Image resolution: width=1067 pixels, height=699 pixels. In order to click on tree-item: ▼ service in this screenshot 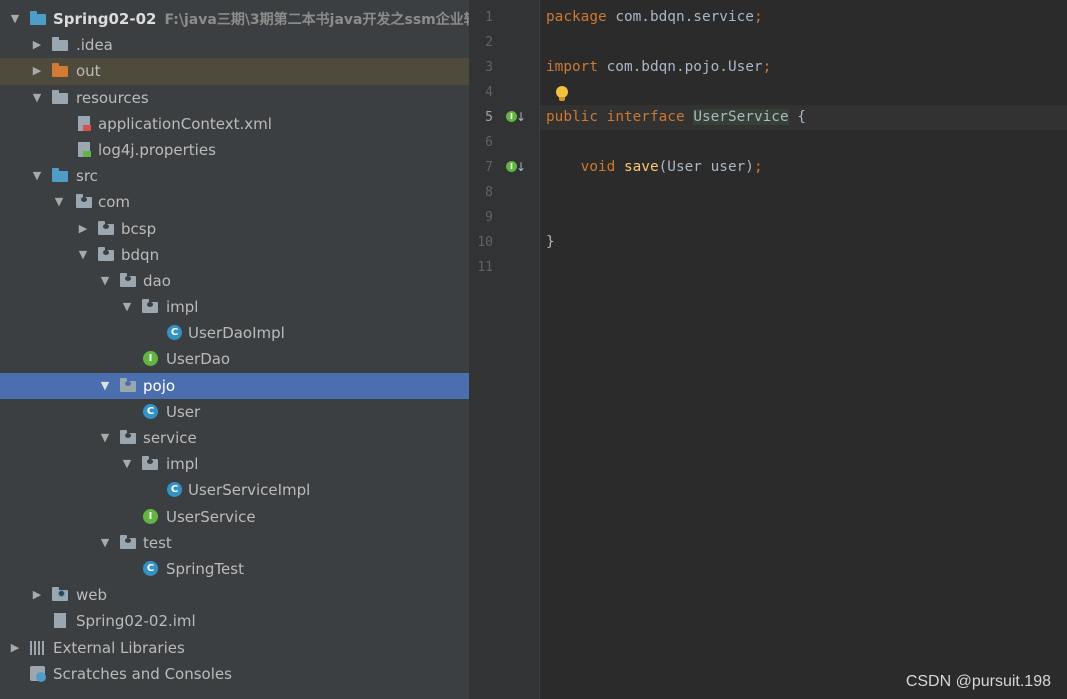, I will do `click(234, 438)`.